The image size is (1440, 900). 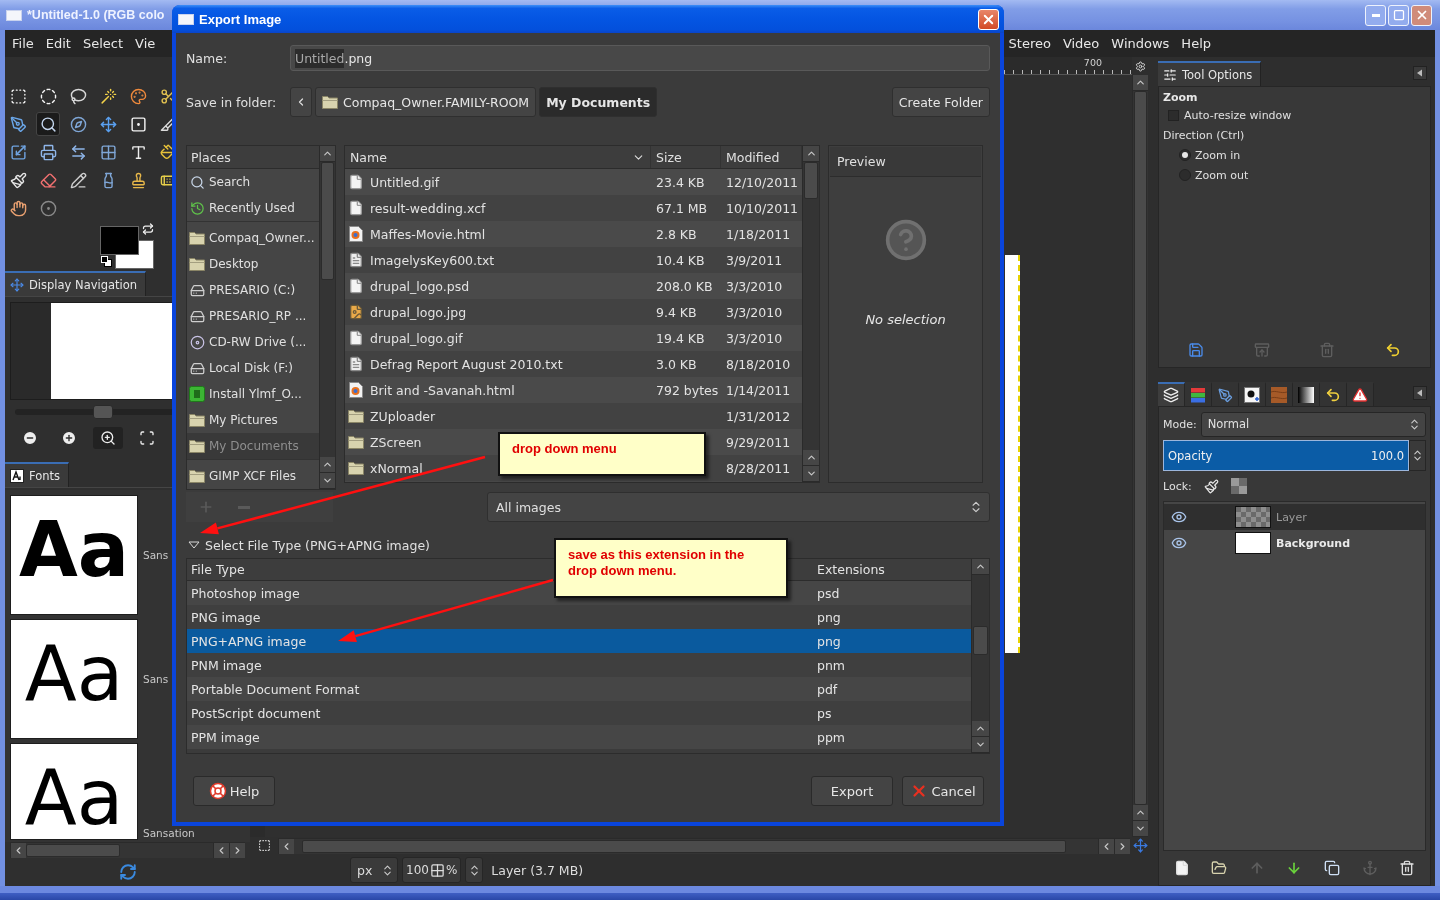 I want to click on expander-label: Select File Type (PNG+APNG image), so click(x=317, y=545).